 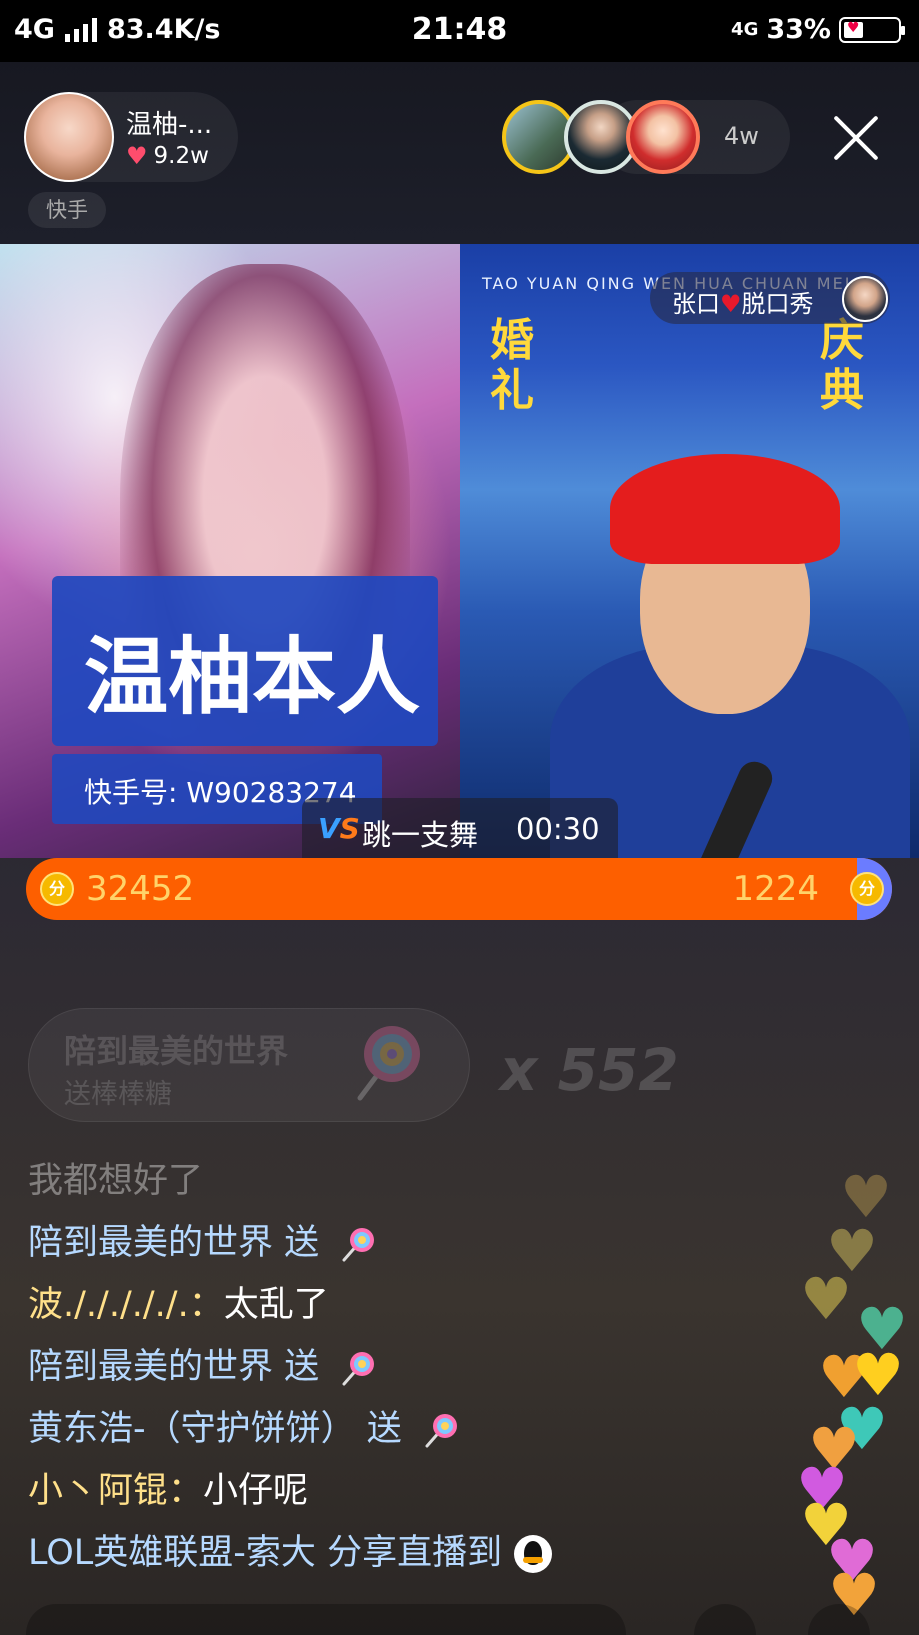 I want to click on banner-char: 礼, so click(x=512, y=390).